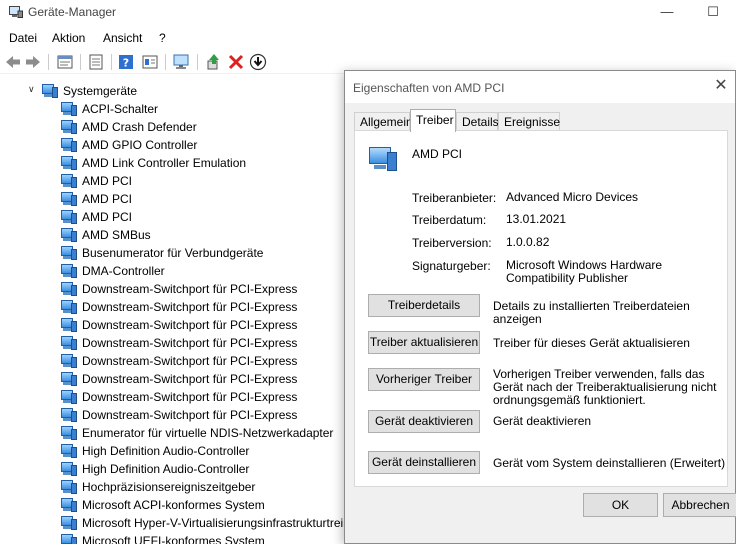 This screenshot has height=544, width=736. Describe the element at coordinates (429, 88) in the screenshot. I see `dialog-title: Eigenschaften von AMD PCI` at that location.